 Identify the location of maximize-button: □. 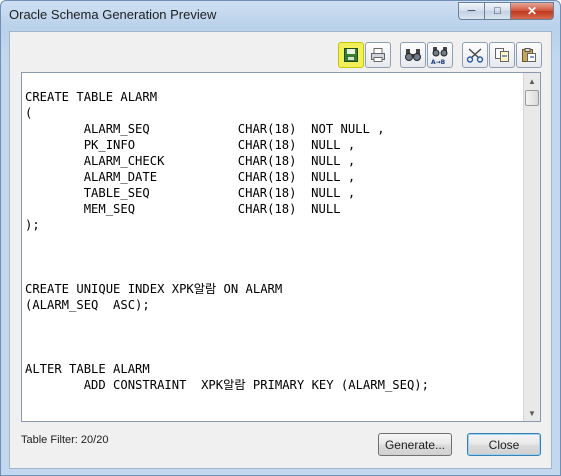
(497, 11).